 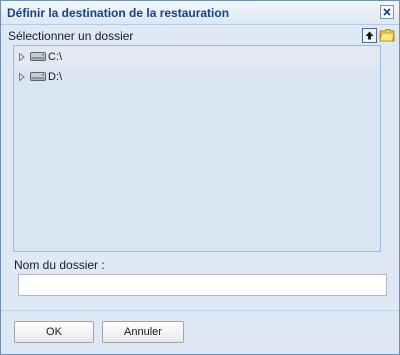 I want to click on close-icon, so click(x=387, y=12).